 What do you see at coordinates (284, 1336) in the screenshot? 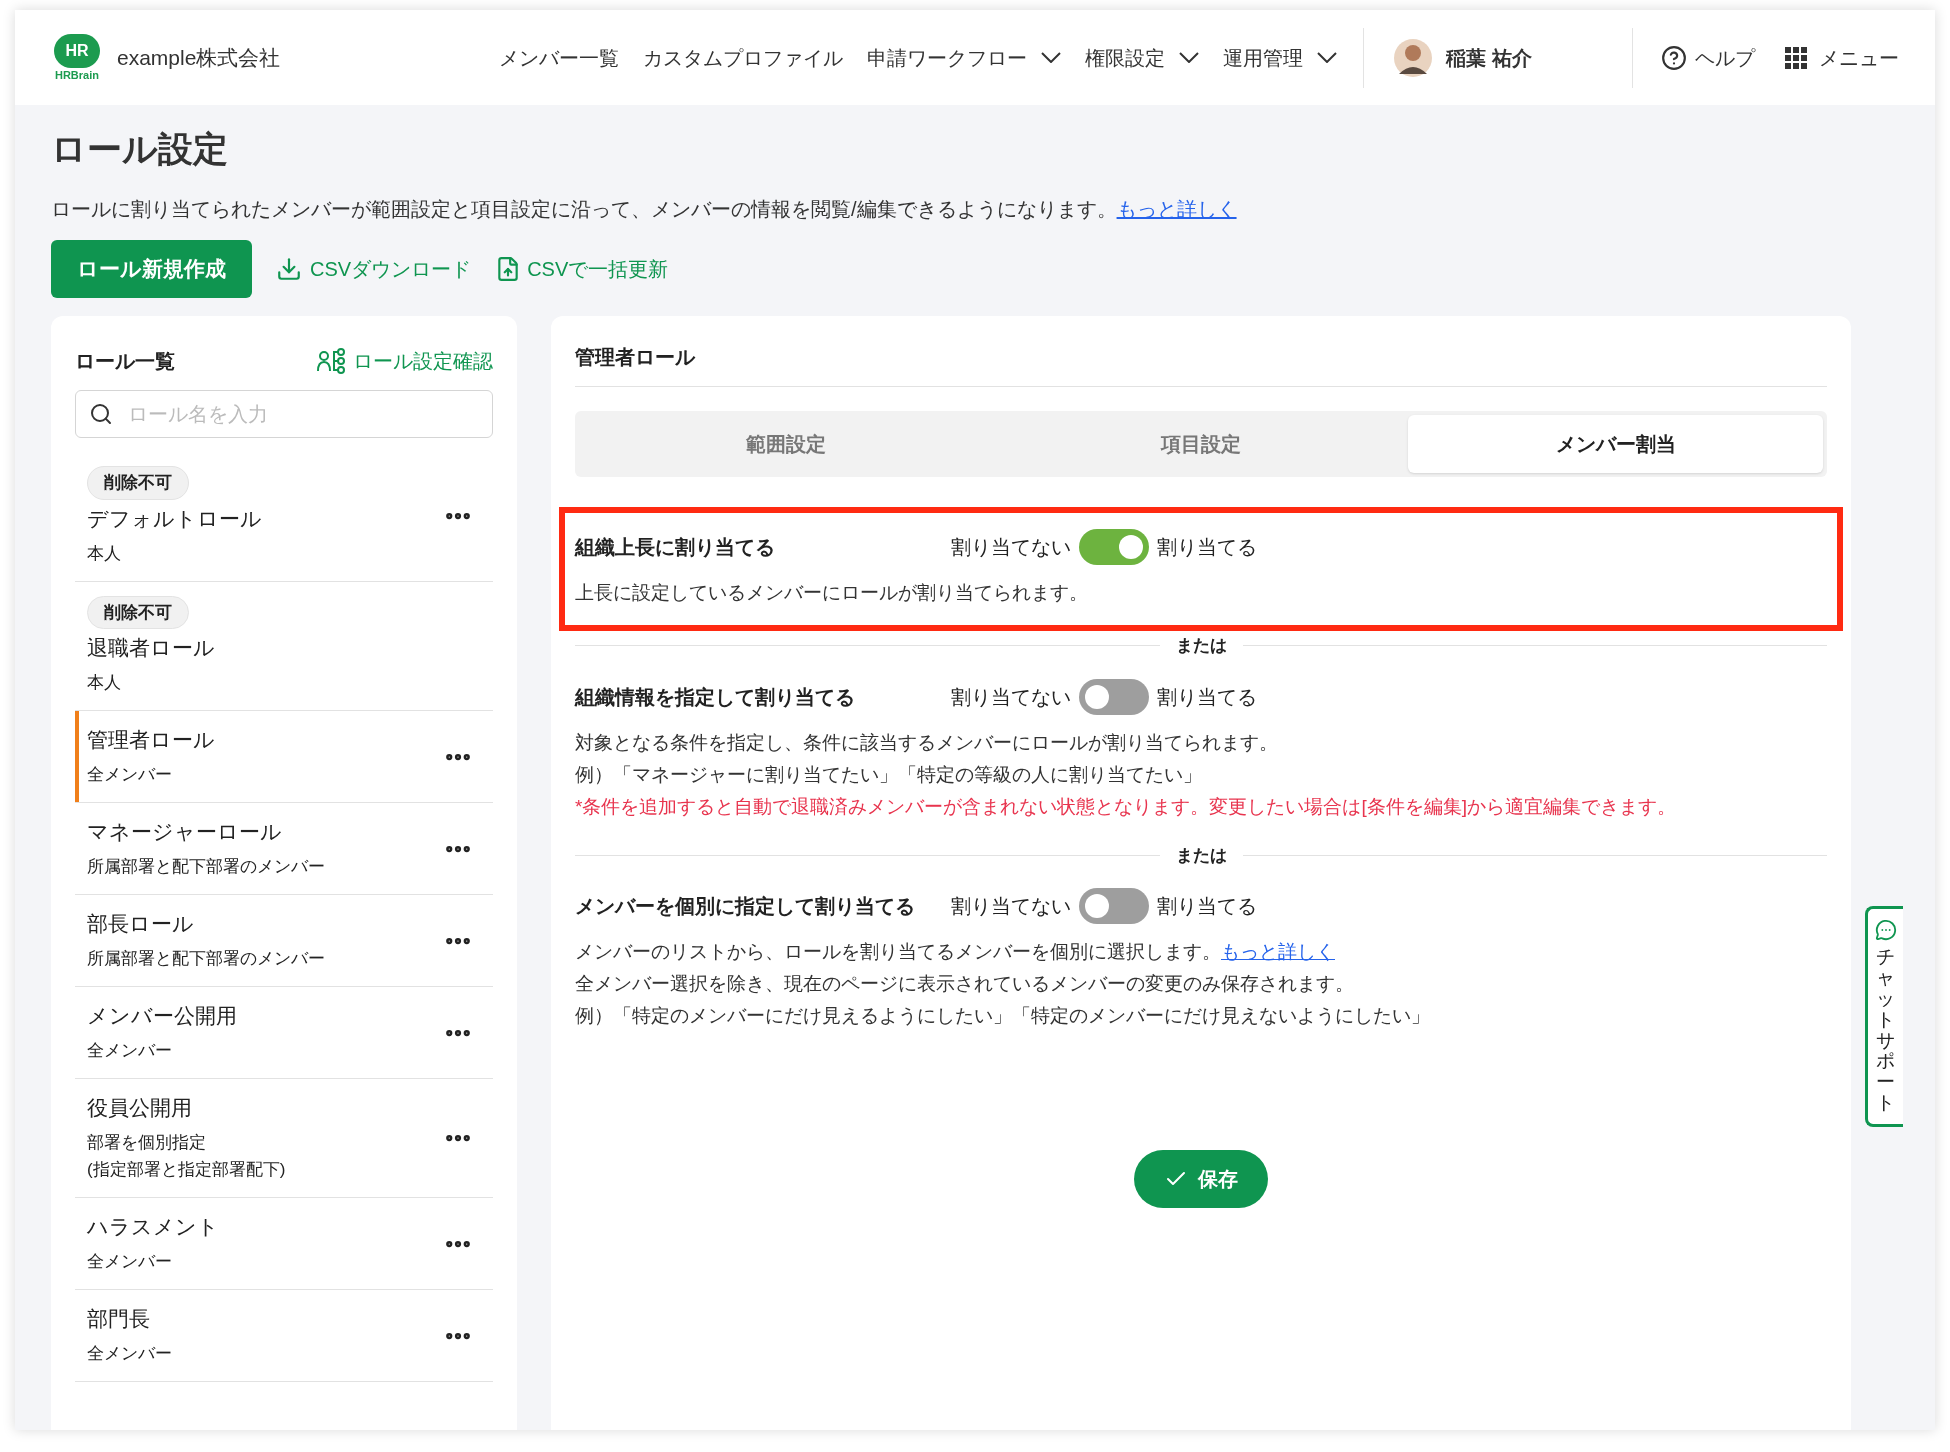
I see `role-list-item: 部門長 全メンバー` at bounding box center [284, 1336].